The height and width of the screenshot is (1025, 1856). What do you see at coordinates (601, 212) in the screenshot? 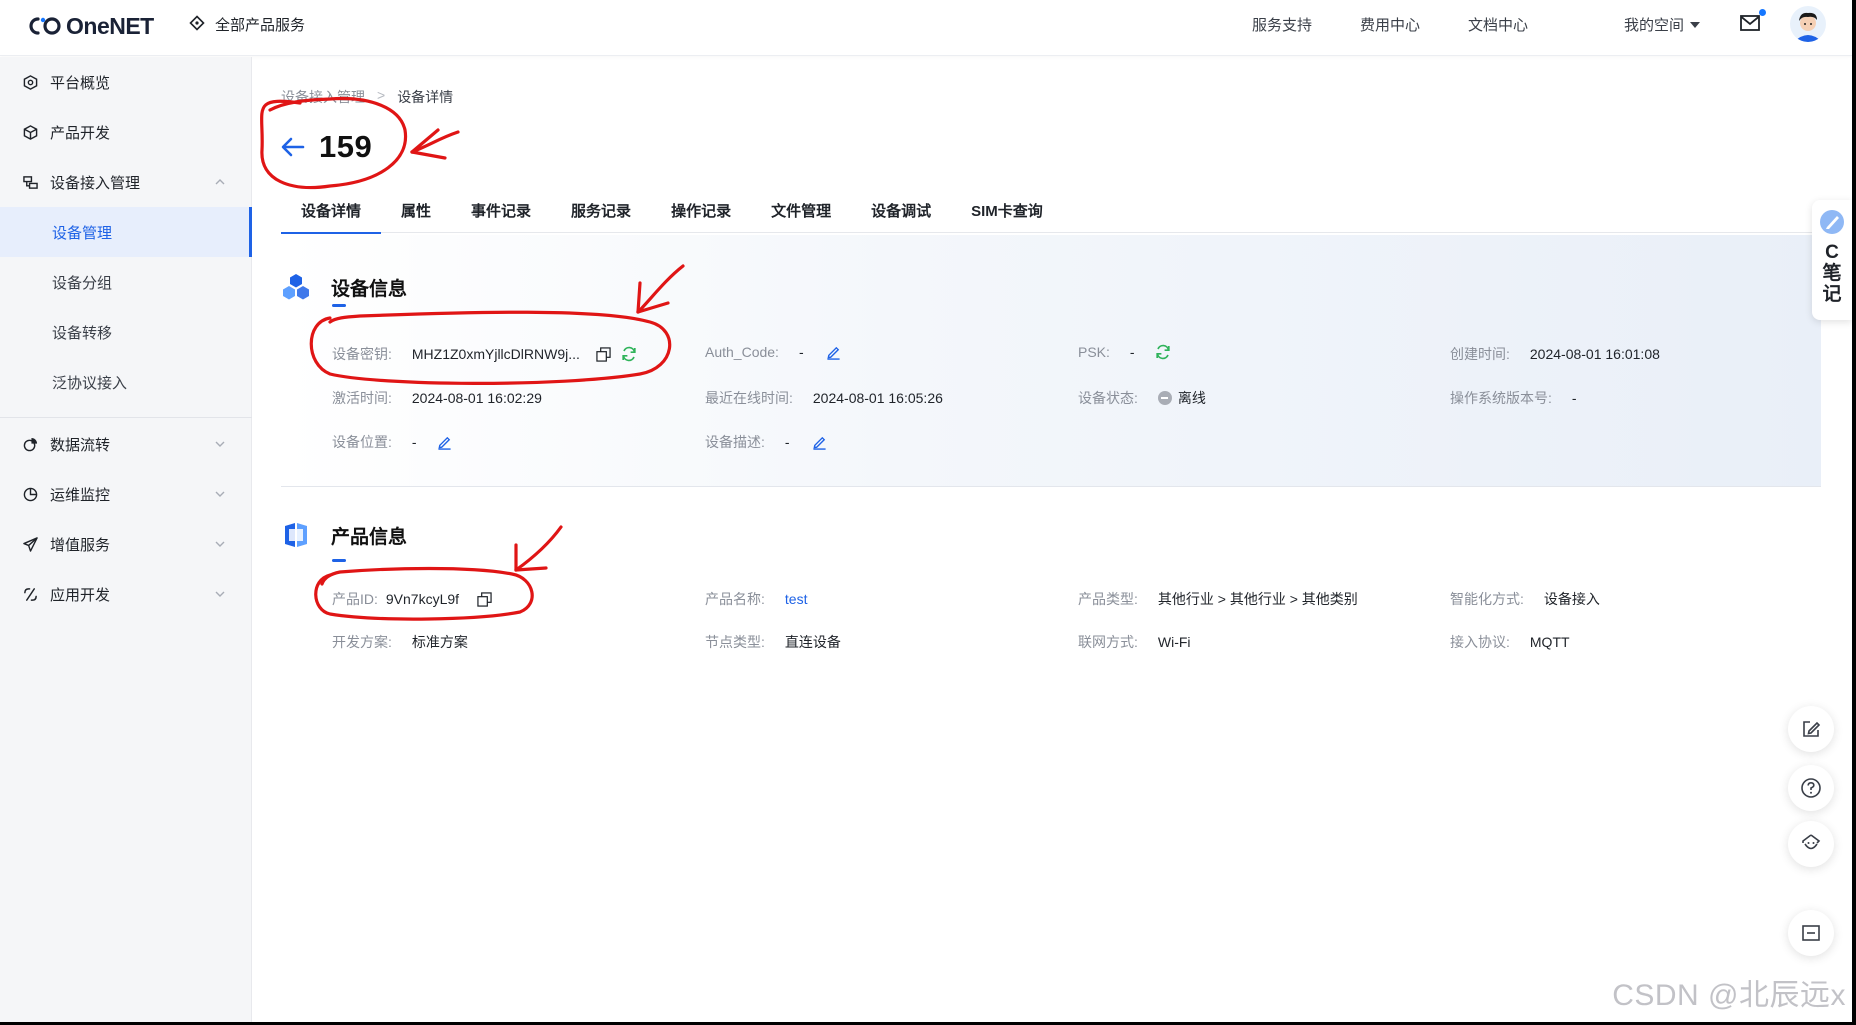
I see `tab-service-records: 服务记录` at bounding box center [601, 212].